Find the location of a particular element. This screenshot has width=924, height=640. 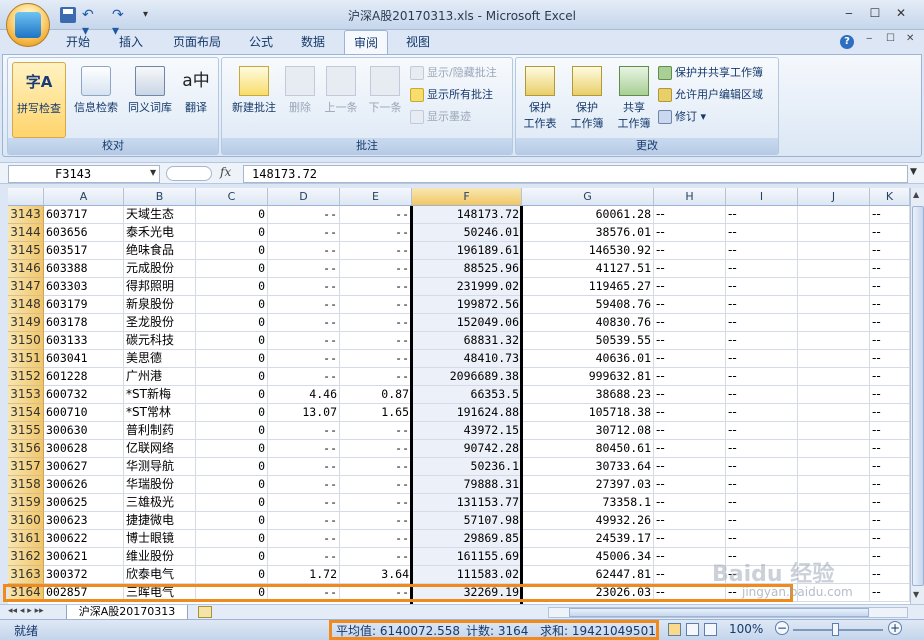

cell-b: 捷捷微电 is located at coordinates (160, 521).